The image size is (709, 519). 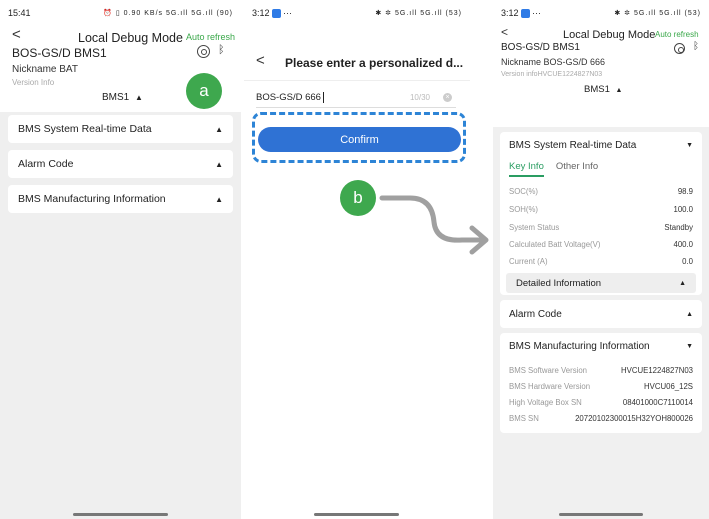 What do you see at coordinates (19, 13) in the screenshot?
I see `status-time: 15:41` at bounding box center [19, 13].